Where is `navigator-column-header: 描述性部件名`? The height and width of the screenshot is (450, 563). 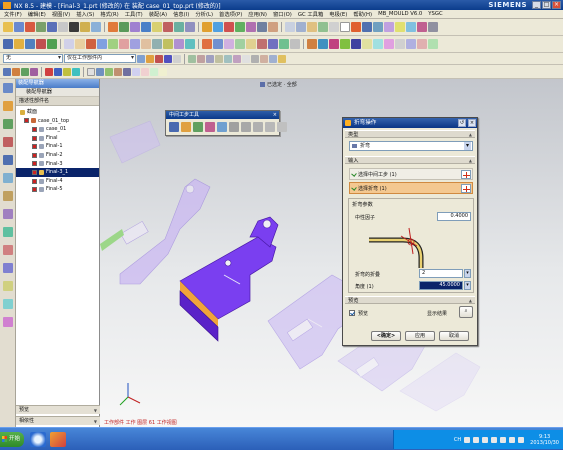 navigator-column-header: 描述性部件名 is located at coordinates (57, 101).